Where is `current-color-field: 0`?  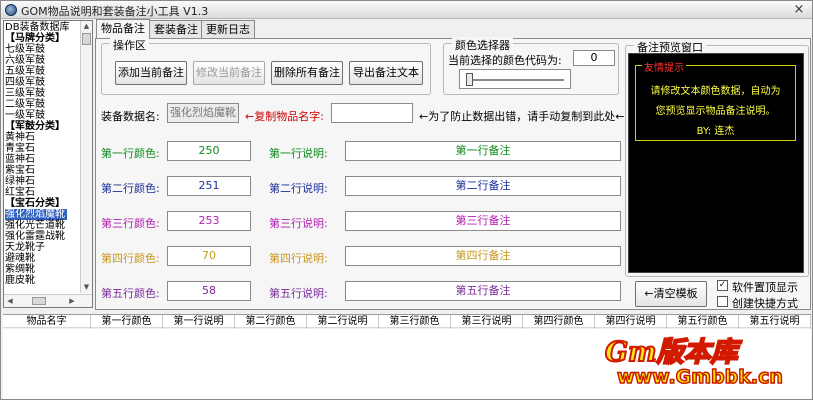
current-color-field: 0 is located at coordinates (594, 58).